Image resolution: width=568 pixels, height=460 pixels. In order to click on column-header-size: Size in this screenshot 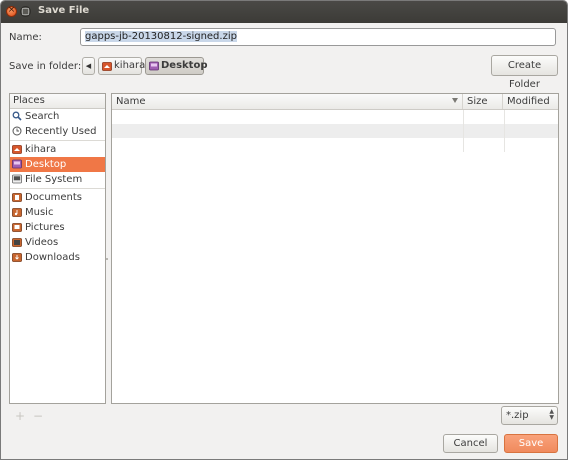, I will do `click(483, 101)`.